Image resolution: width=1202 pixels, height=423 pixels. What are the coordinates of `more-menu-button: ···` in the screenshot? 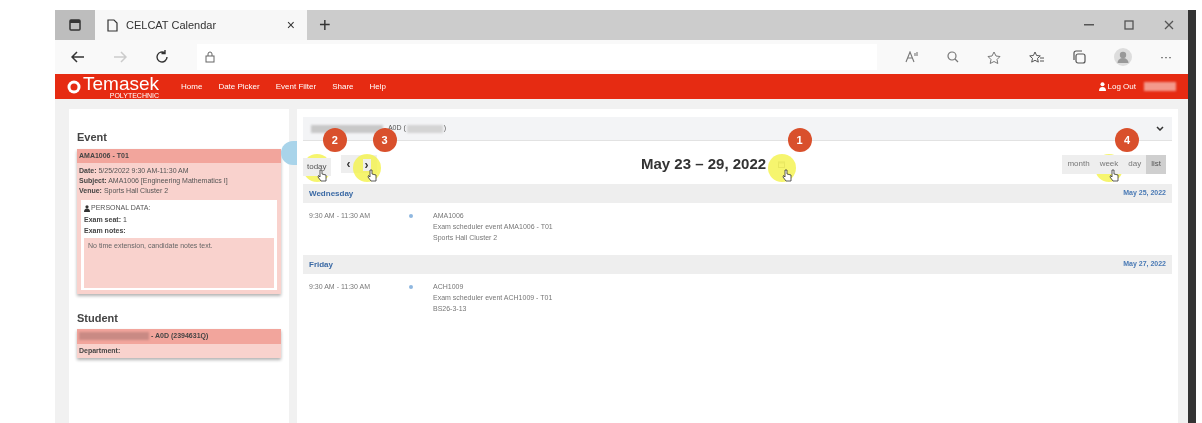 It's located at (1166, 57).